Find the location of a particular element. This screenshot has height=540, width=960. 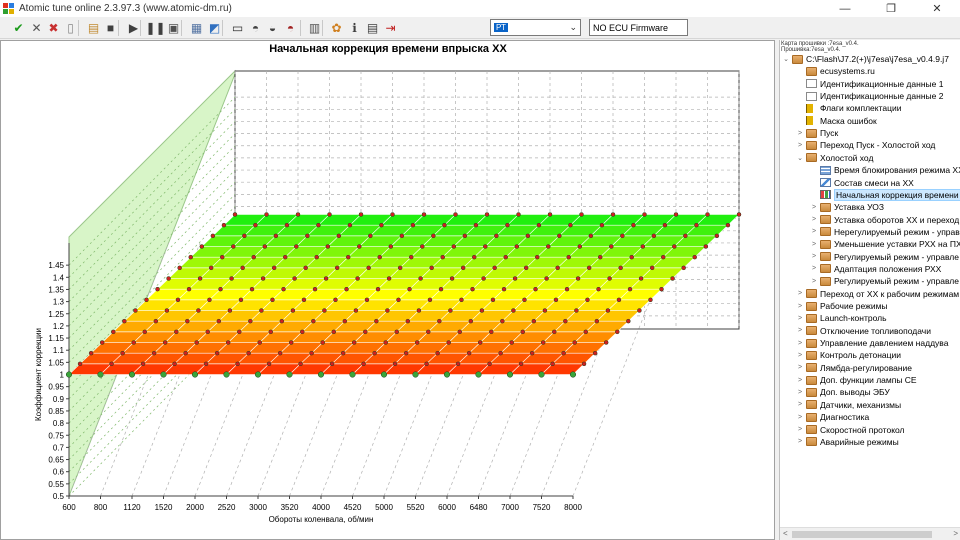

tree-item: > Контроль детонации is located at coordinates (848, 355).